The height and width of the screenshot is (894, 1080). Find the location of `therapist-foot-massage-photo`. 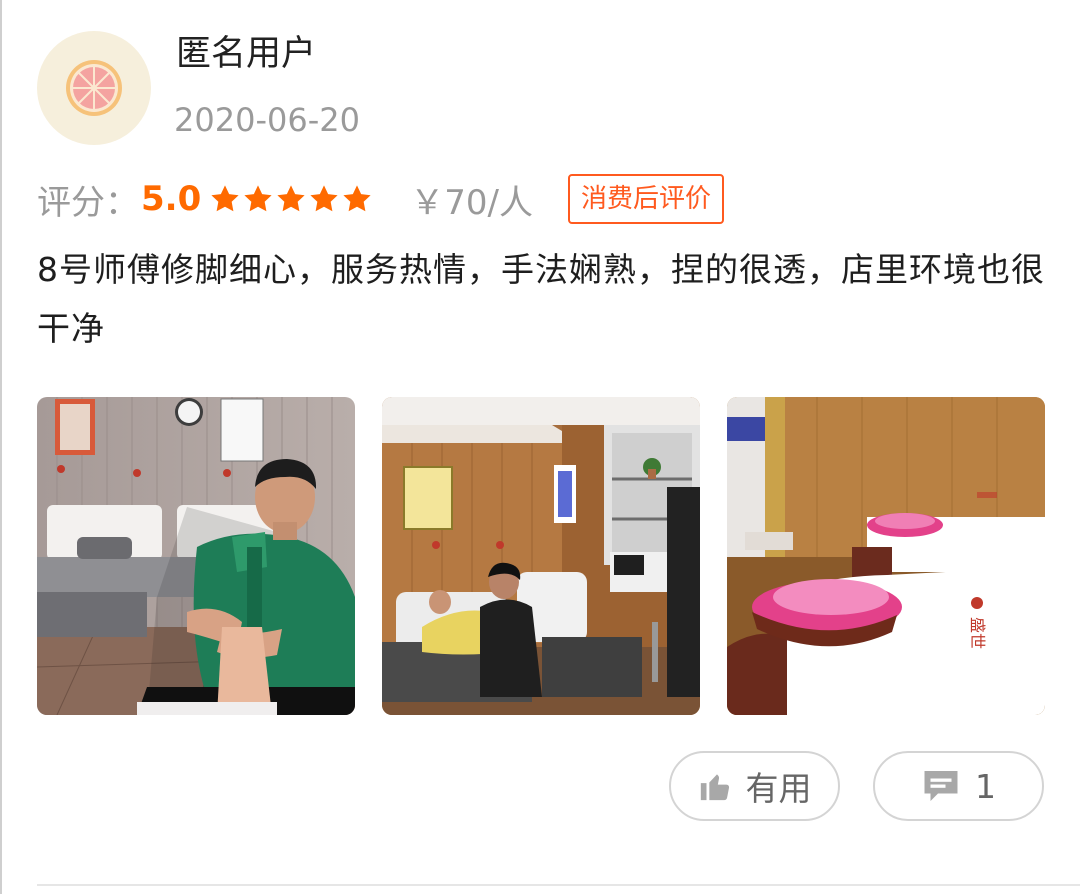

therapist-foot-massage-photo is located at coordinates (196, 556).